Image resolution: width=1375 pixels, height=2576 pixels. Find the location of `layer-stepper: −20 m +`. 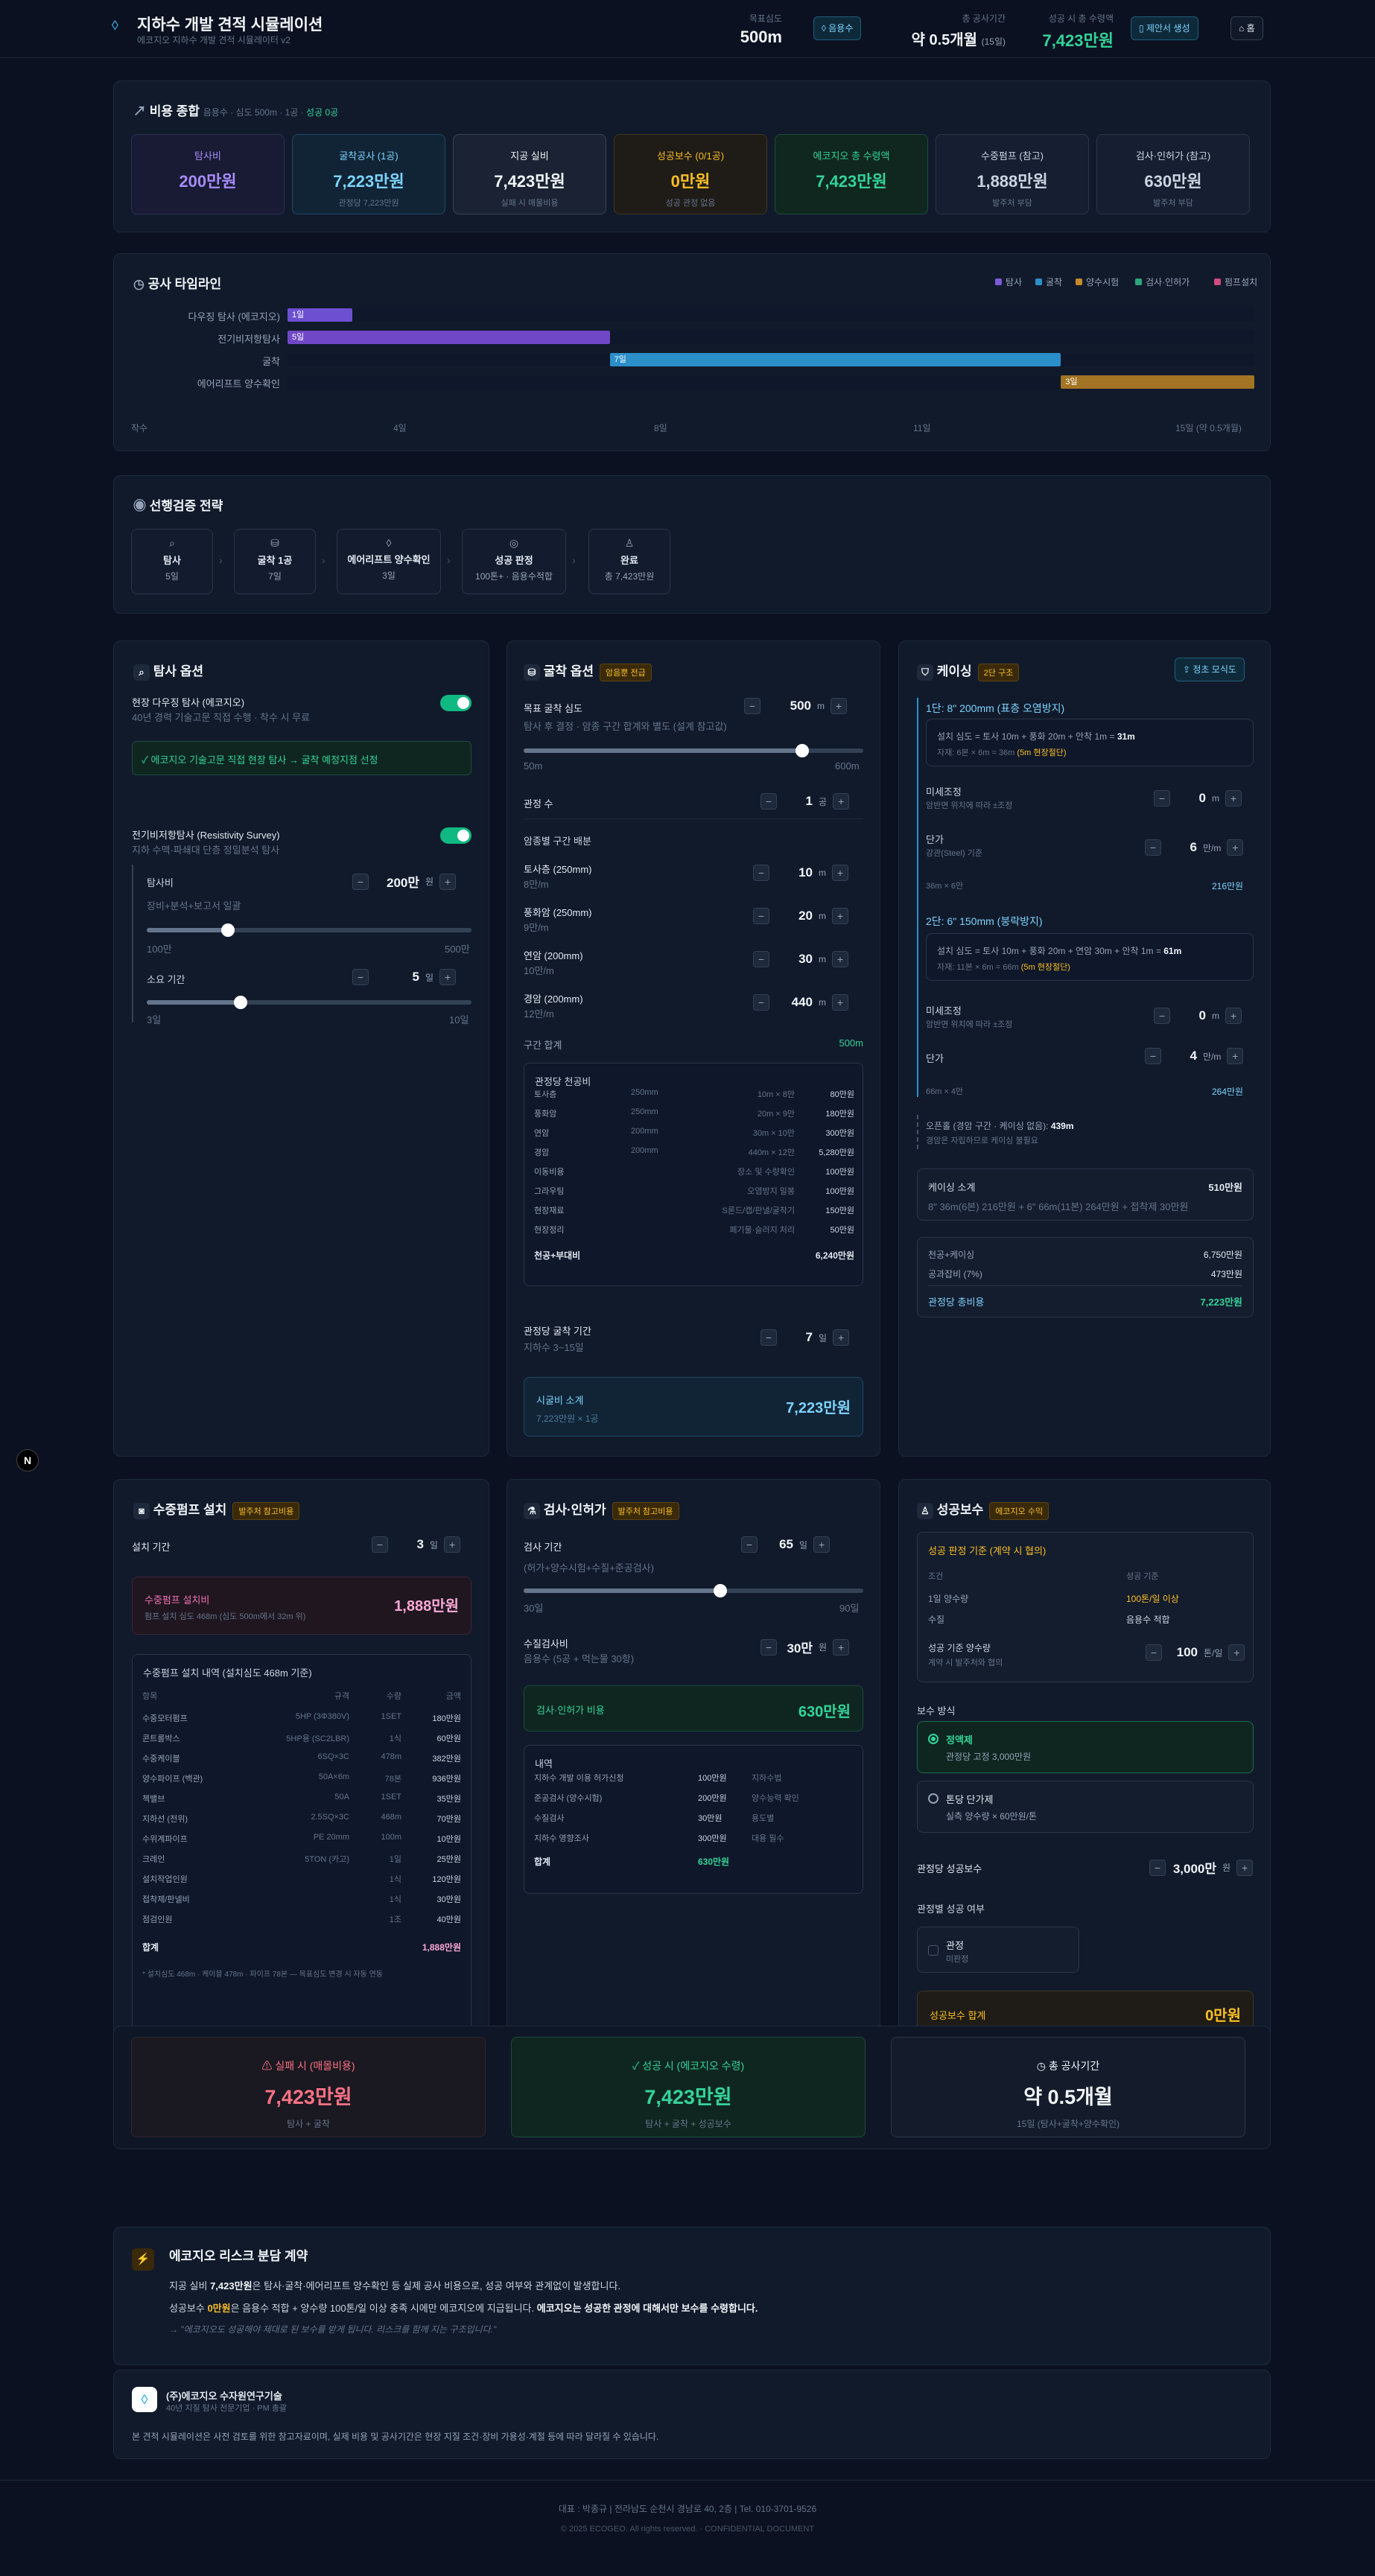

layer-stepper: −20 m + is located at coordinates (800, 916).